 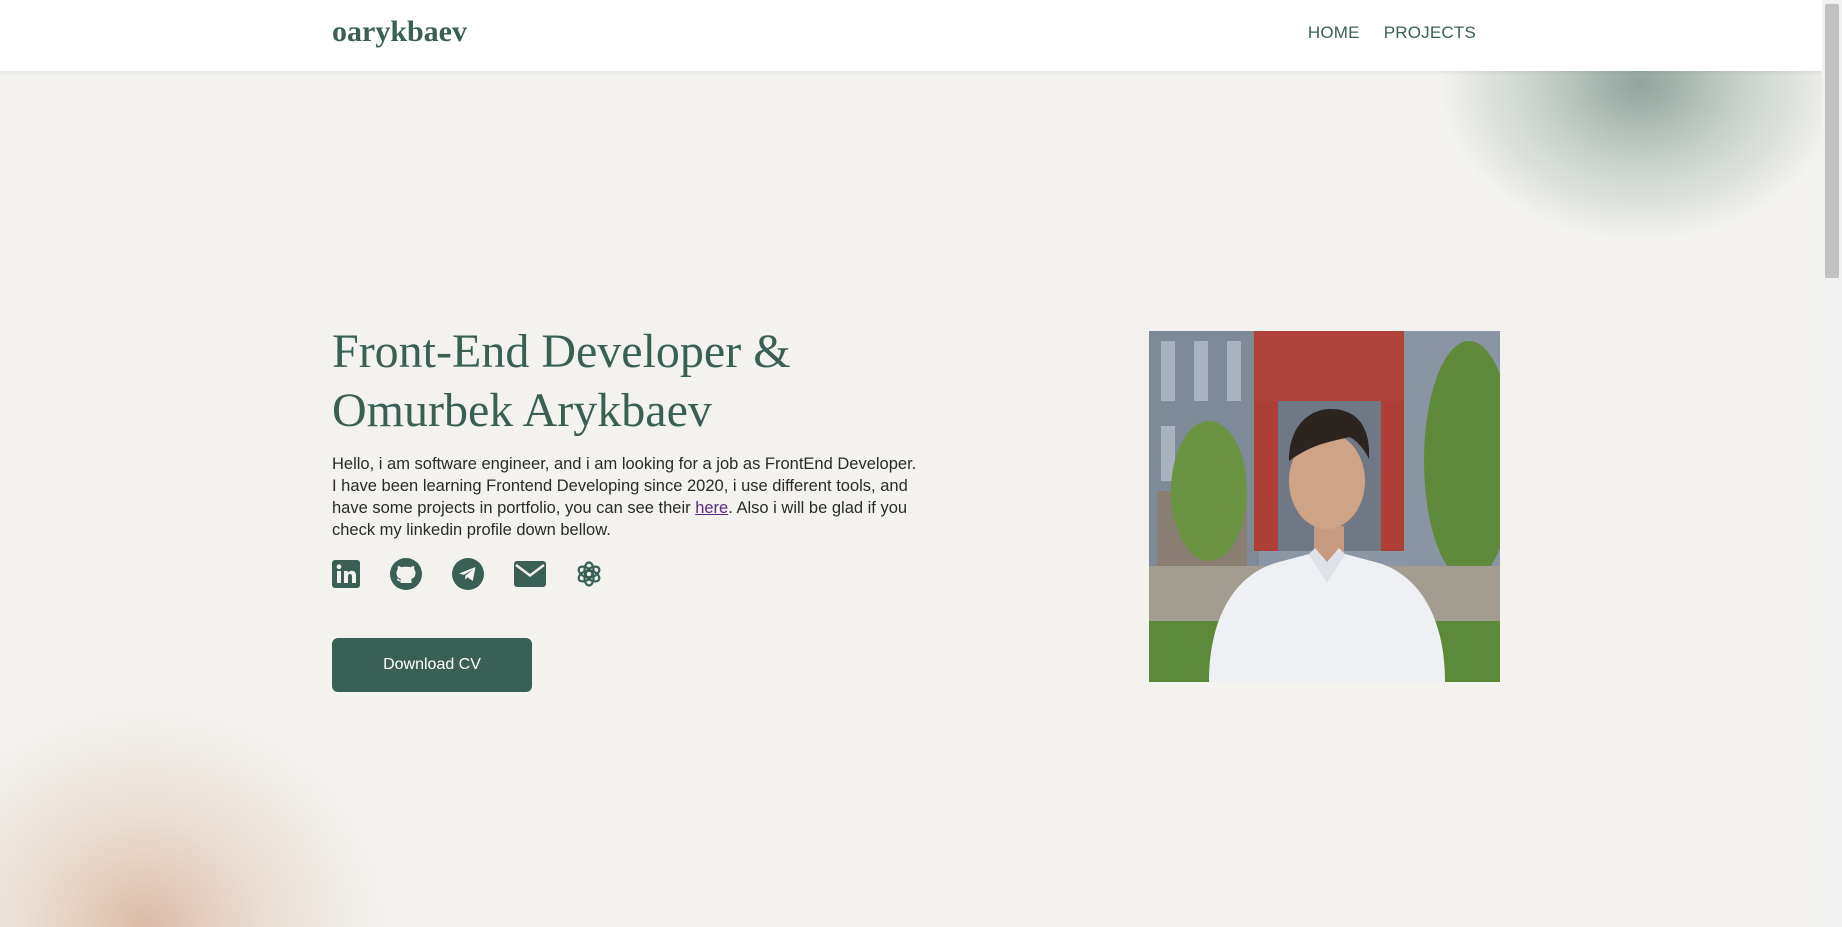 I want to click on github-link, so click(x=406, y=574).